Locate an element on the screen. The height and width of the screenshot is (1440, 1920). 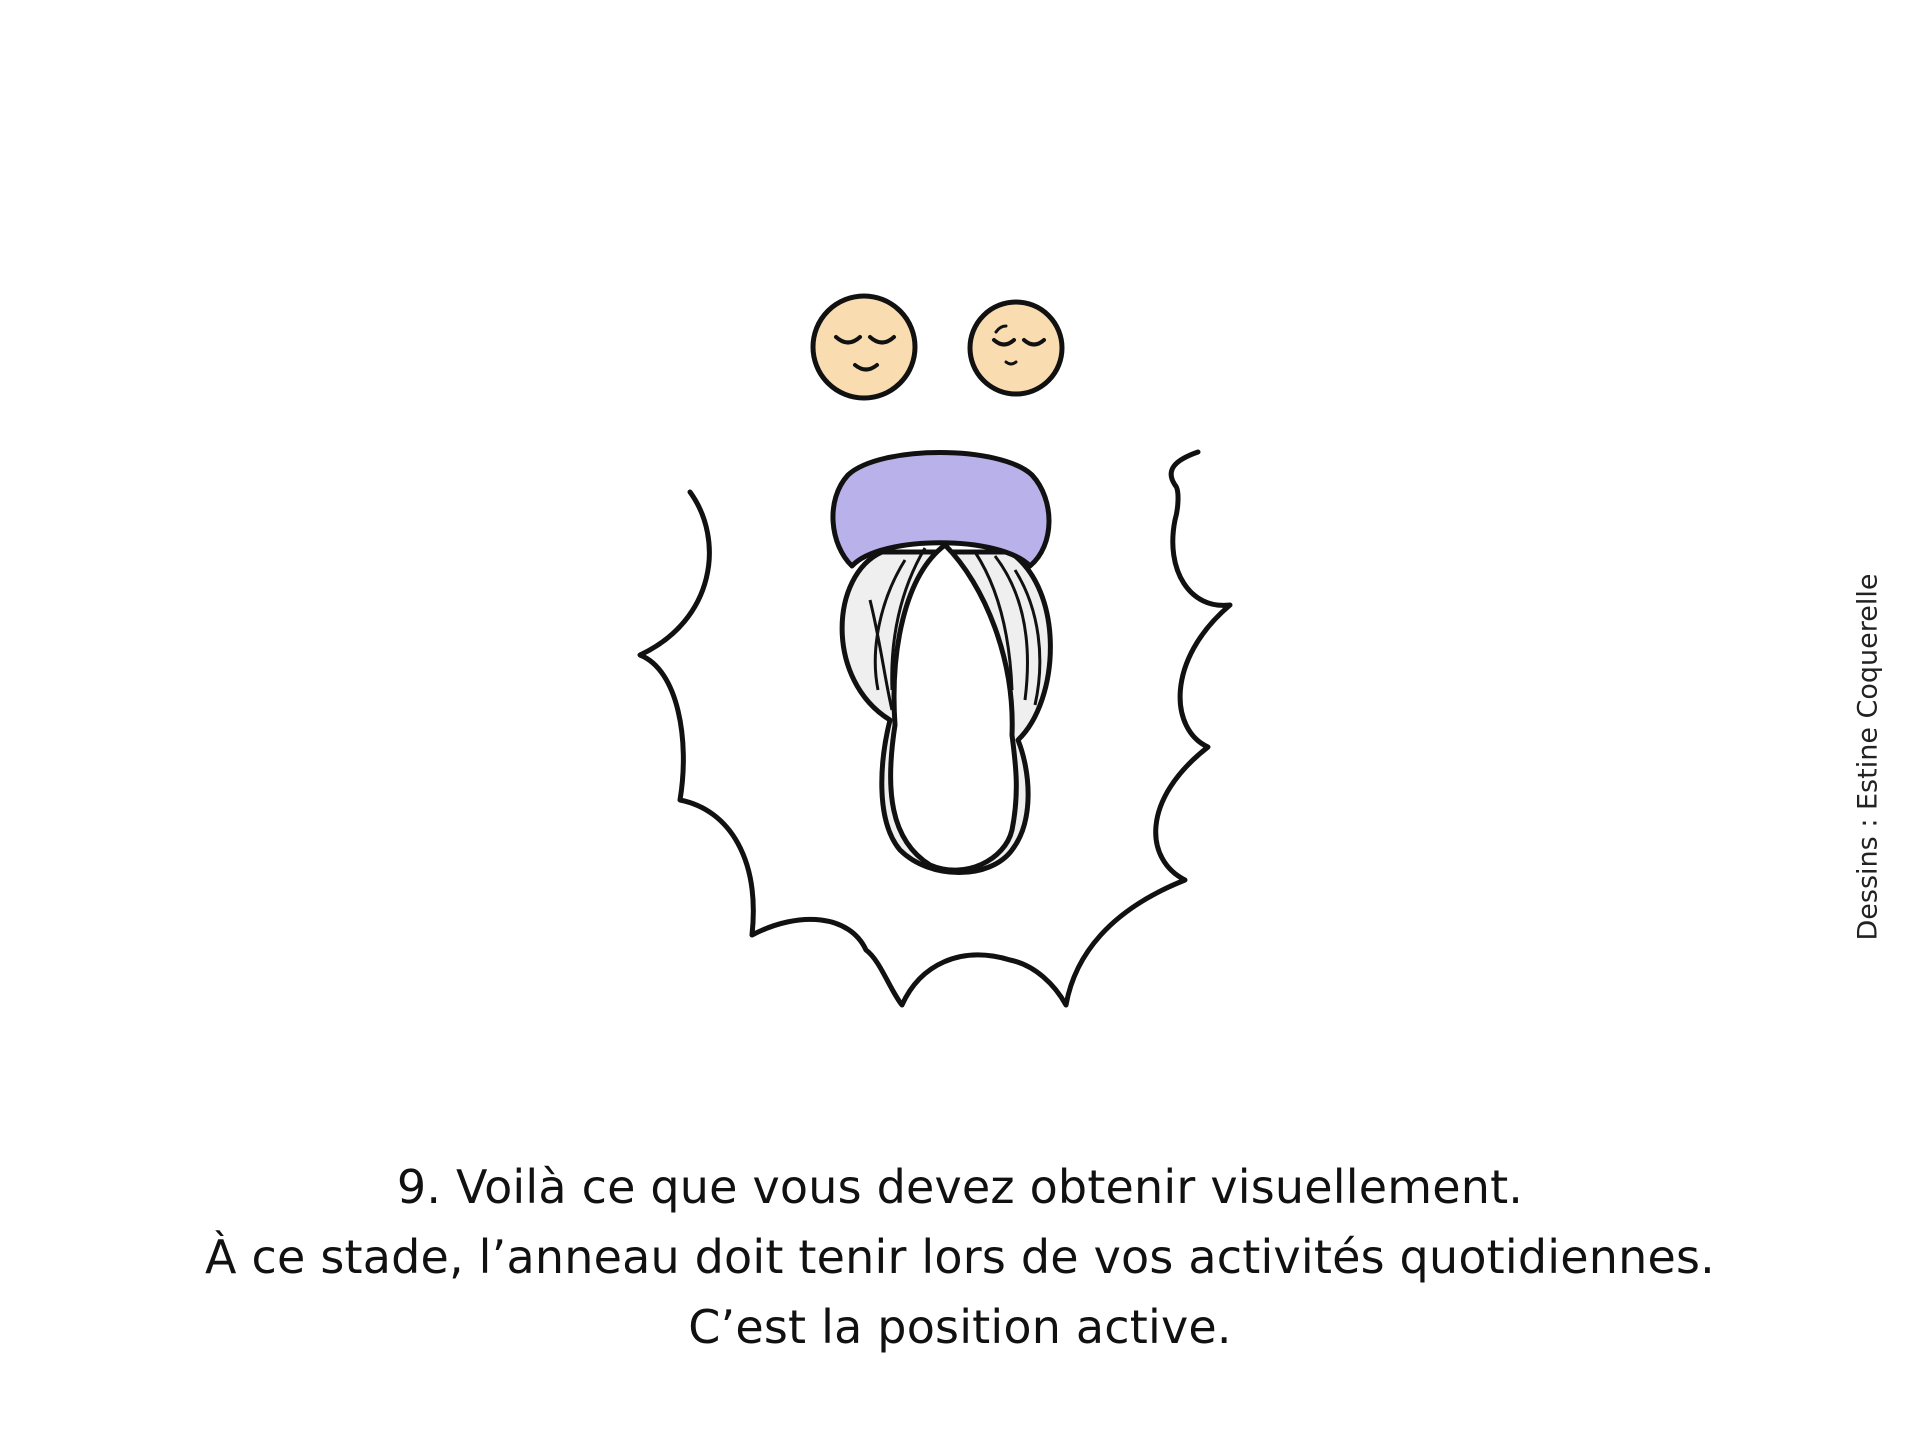
smiling-face-icon is located at coordinates (864, 347).